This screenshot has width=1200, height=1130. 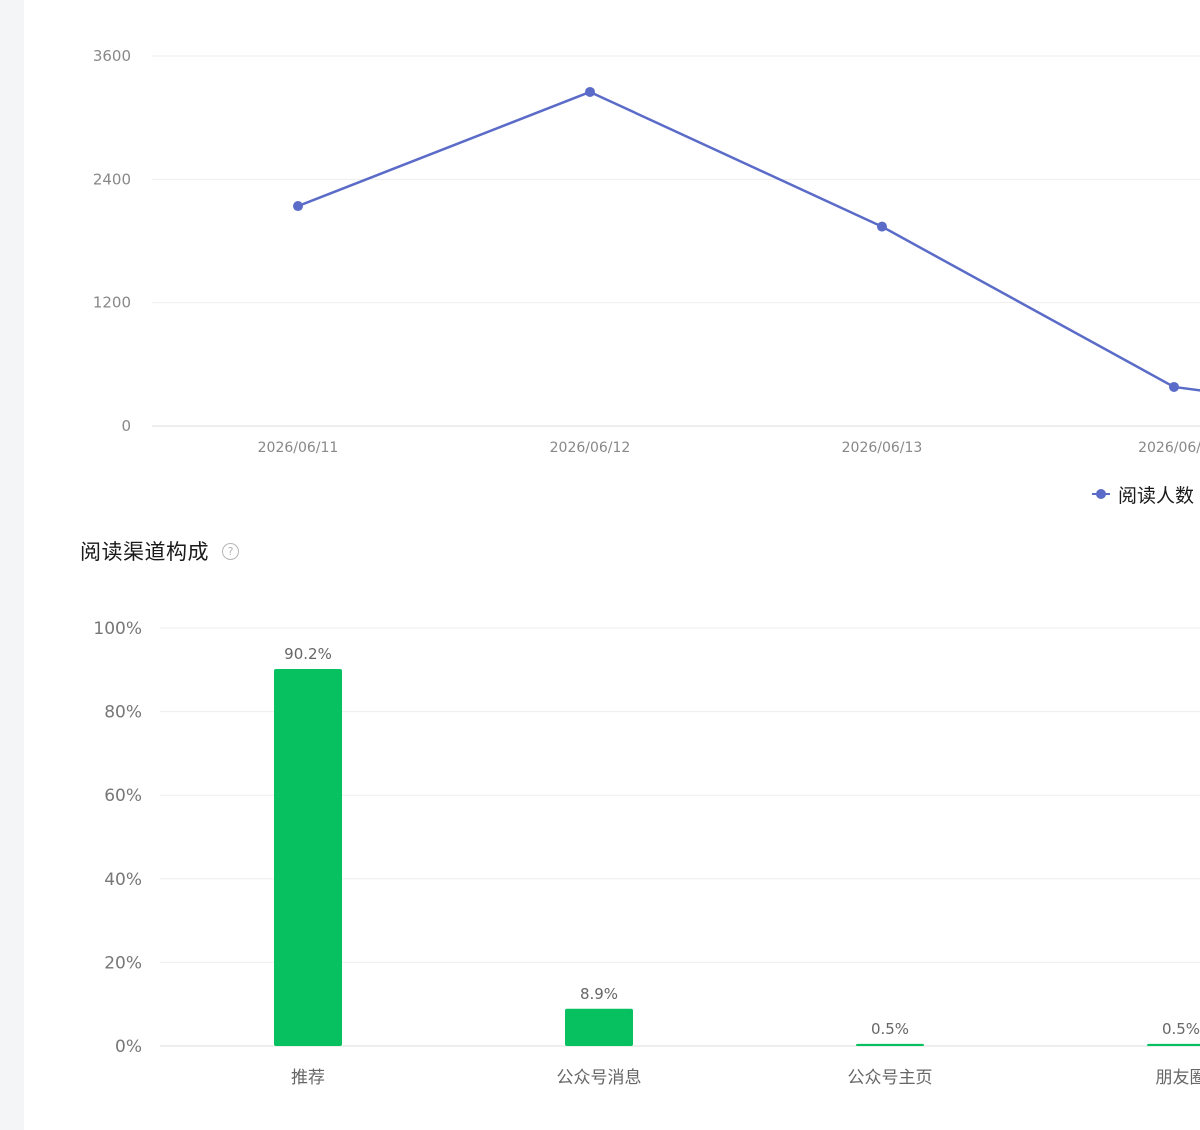 What do you see at coordinates (599, 994) in the screenshot?
I see `bar-value-label: 8.9%` at bounding box center [599, 994].